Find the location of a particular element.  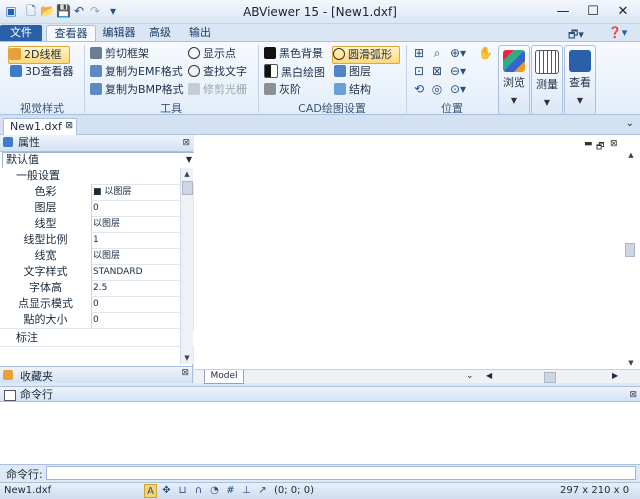

copy-bmp-button: 复制为BMP格式 is located at coordinates (137, 90).